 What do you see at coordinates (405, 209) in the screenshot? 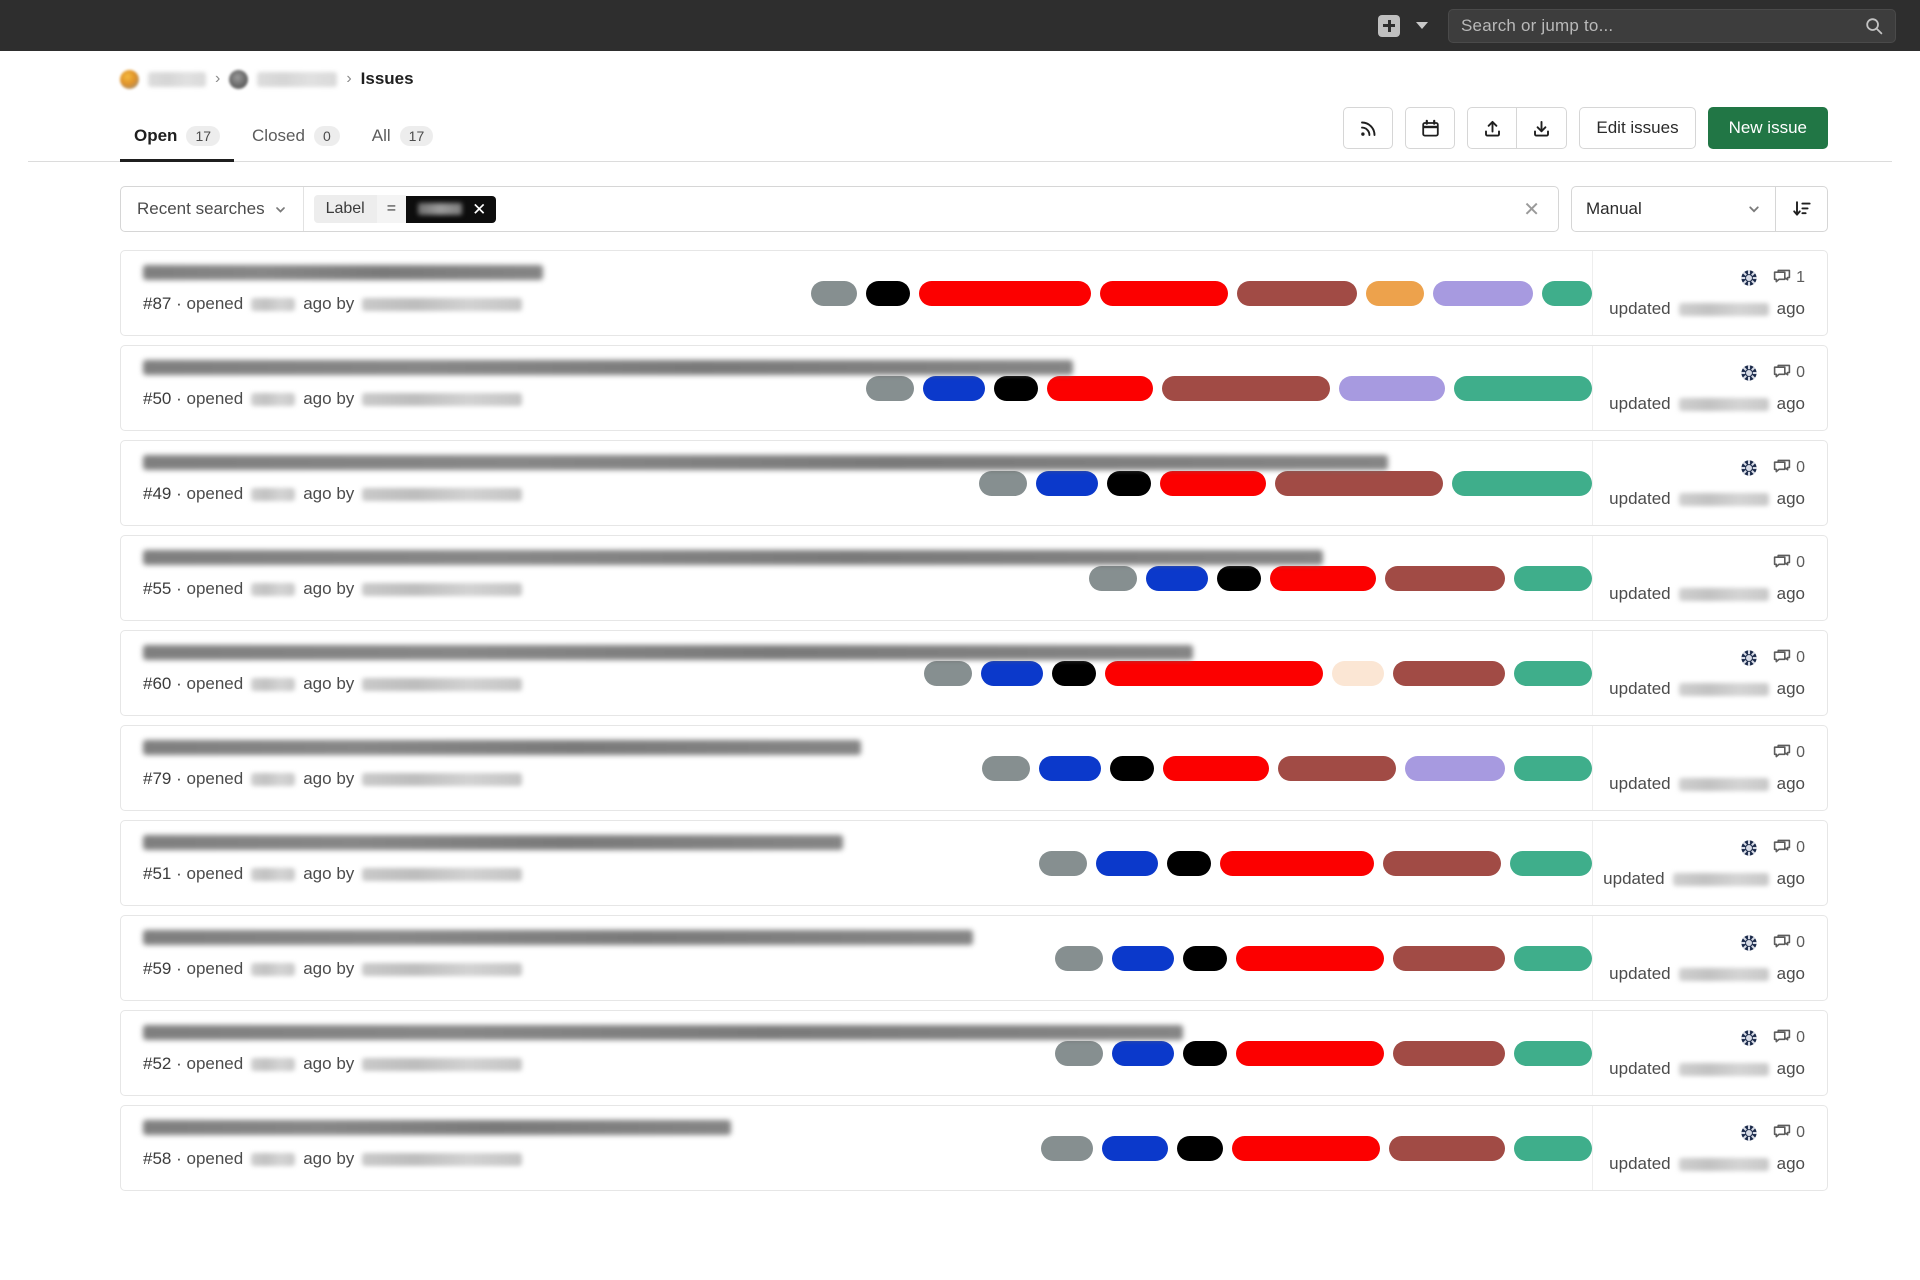
I see `filter-token-label: Label = ✕` at bounding box center [405, 209].